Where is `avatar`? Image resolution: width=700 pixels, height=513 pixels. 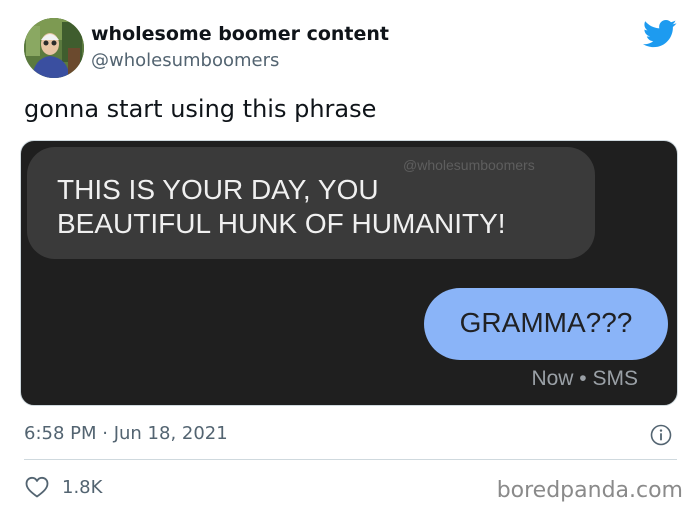 avatar is located at coordinates (54, 48).